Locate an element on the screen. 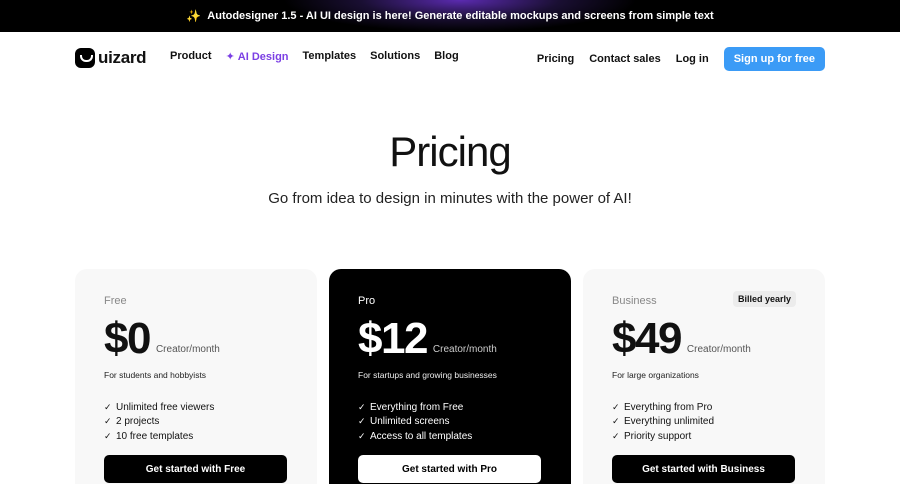 This screenshot has width=900, height=484. get-started-pro-button: Get started with Pro is located at coordinates (449, 469).